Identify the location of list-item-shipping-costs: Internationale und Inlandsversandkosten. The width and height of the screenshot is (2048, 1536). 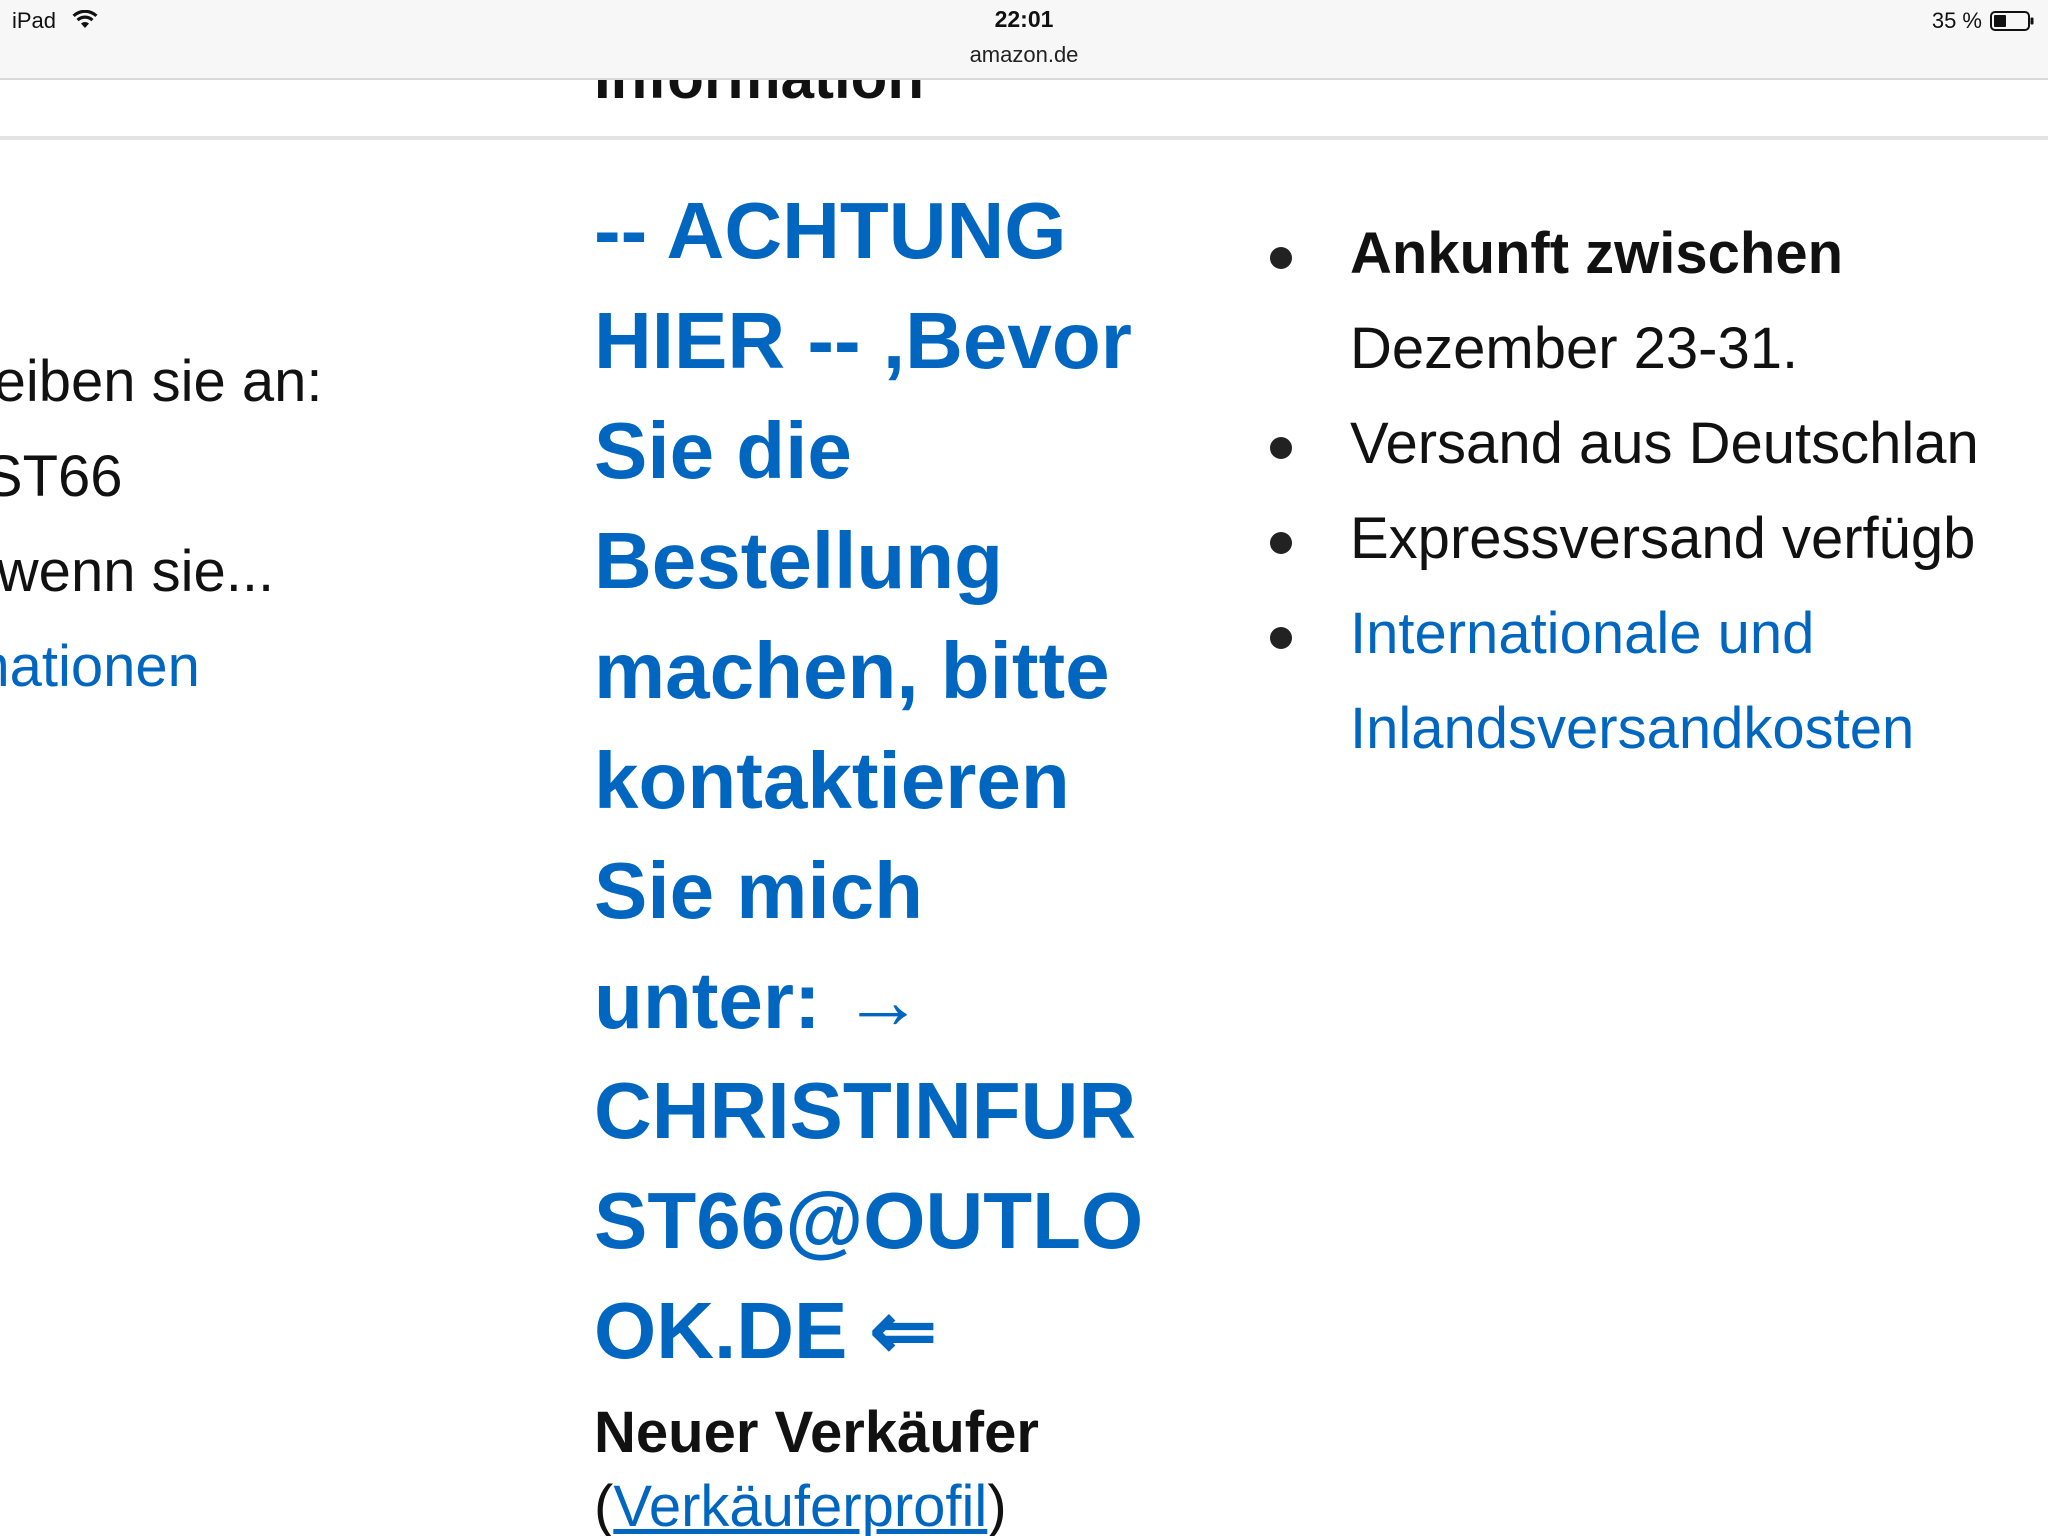
(1654, 681).